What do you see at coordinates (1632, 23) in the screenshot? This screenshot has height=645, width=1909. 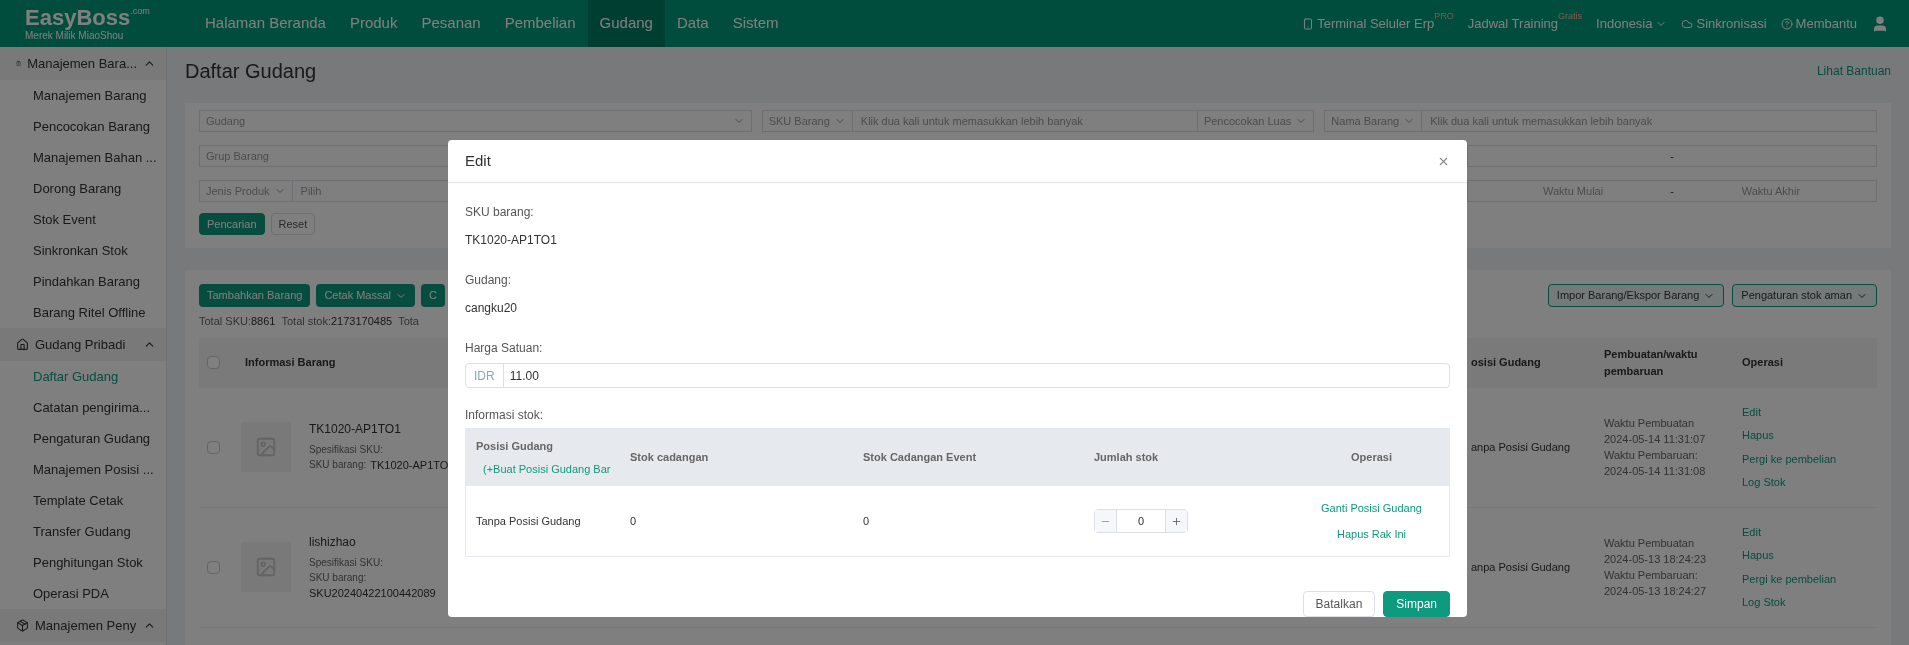 I see `header-link: Indonesia` at bounding box center [1632, 23].